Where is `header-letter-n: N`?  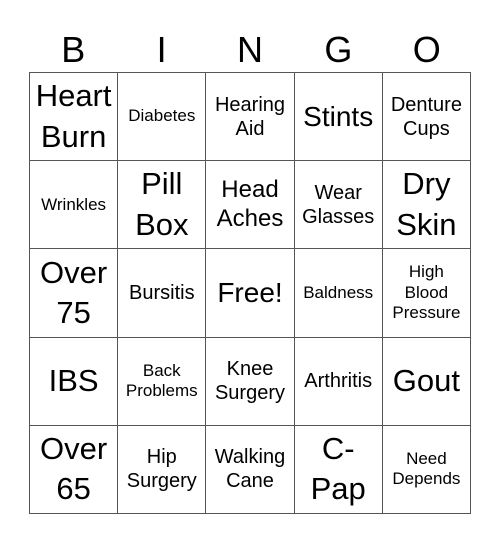 header-letter-n: N is located at coordinates (249, 49).